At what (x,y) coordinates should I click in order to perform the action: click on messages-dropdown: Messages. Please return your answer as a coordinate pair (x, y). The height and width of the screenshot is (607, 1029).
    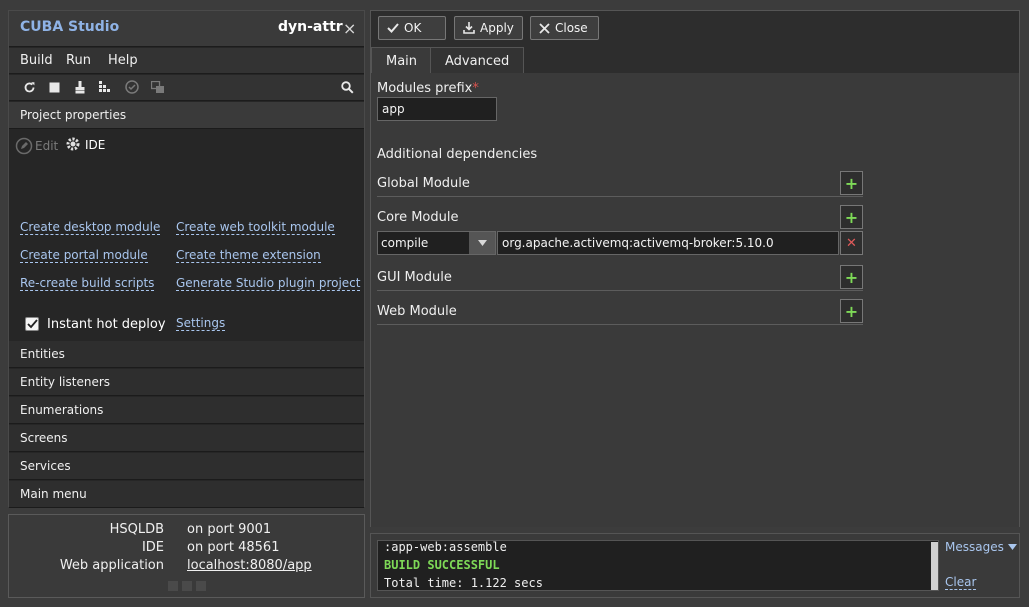
    Looking at the image, I should click on (981, 547).